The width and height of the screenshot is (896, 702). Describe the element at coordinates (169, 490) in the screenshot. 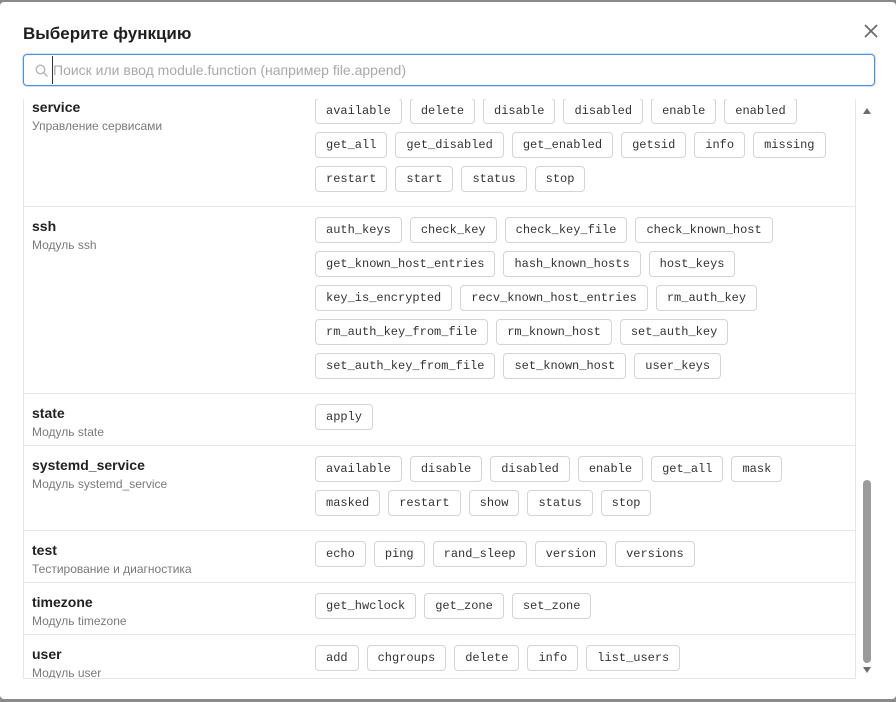

I see `module-info: systemd_service Модуль systemd_service` at that location.